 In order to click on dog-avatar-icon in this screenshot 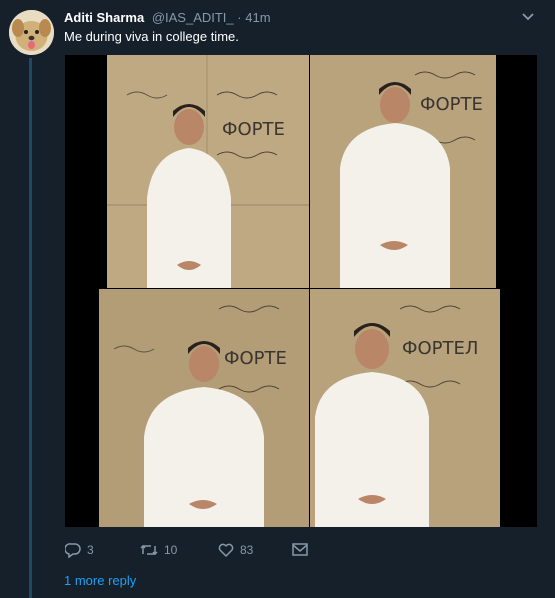, I will do `click(31, 32)`.